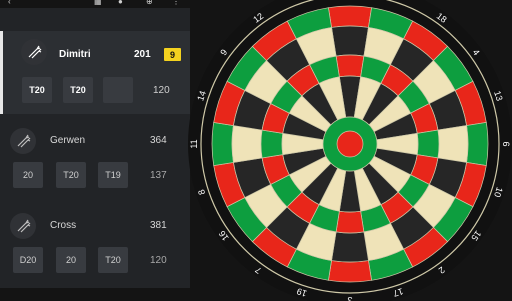  Describe the element at coordinates (68, 140) in the screenshot. I see `player-name: Gerwen` at that location.